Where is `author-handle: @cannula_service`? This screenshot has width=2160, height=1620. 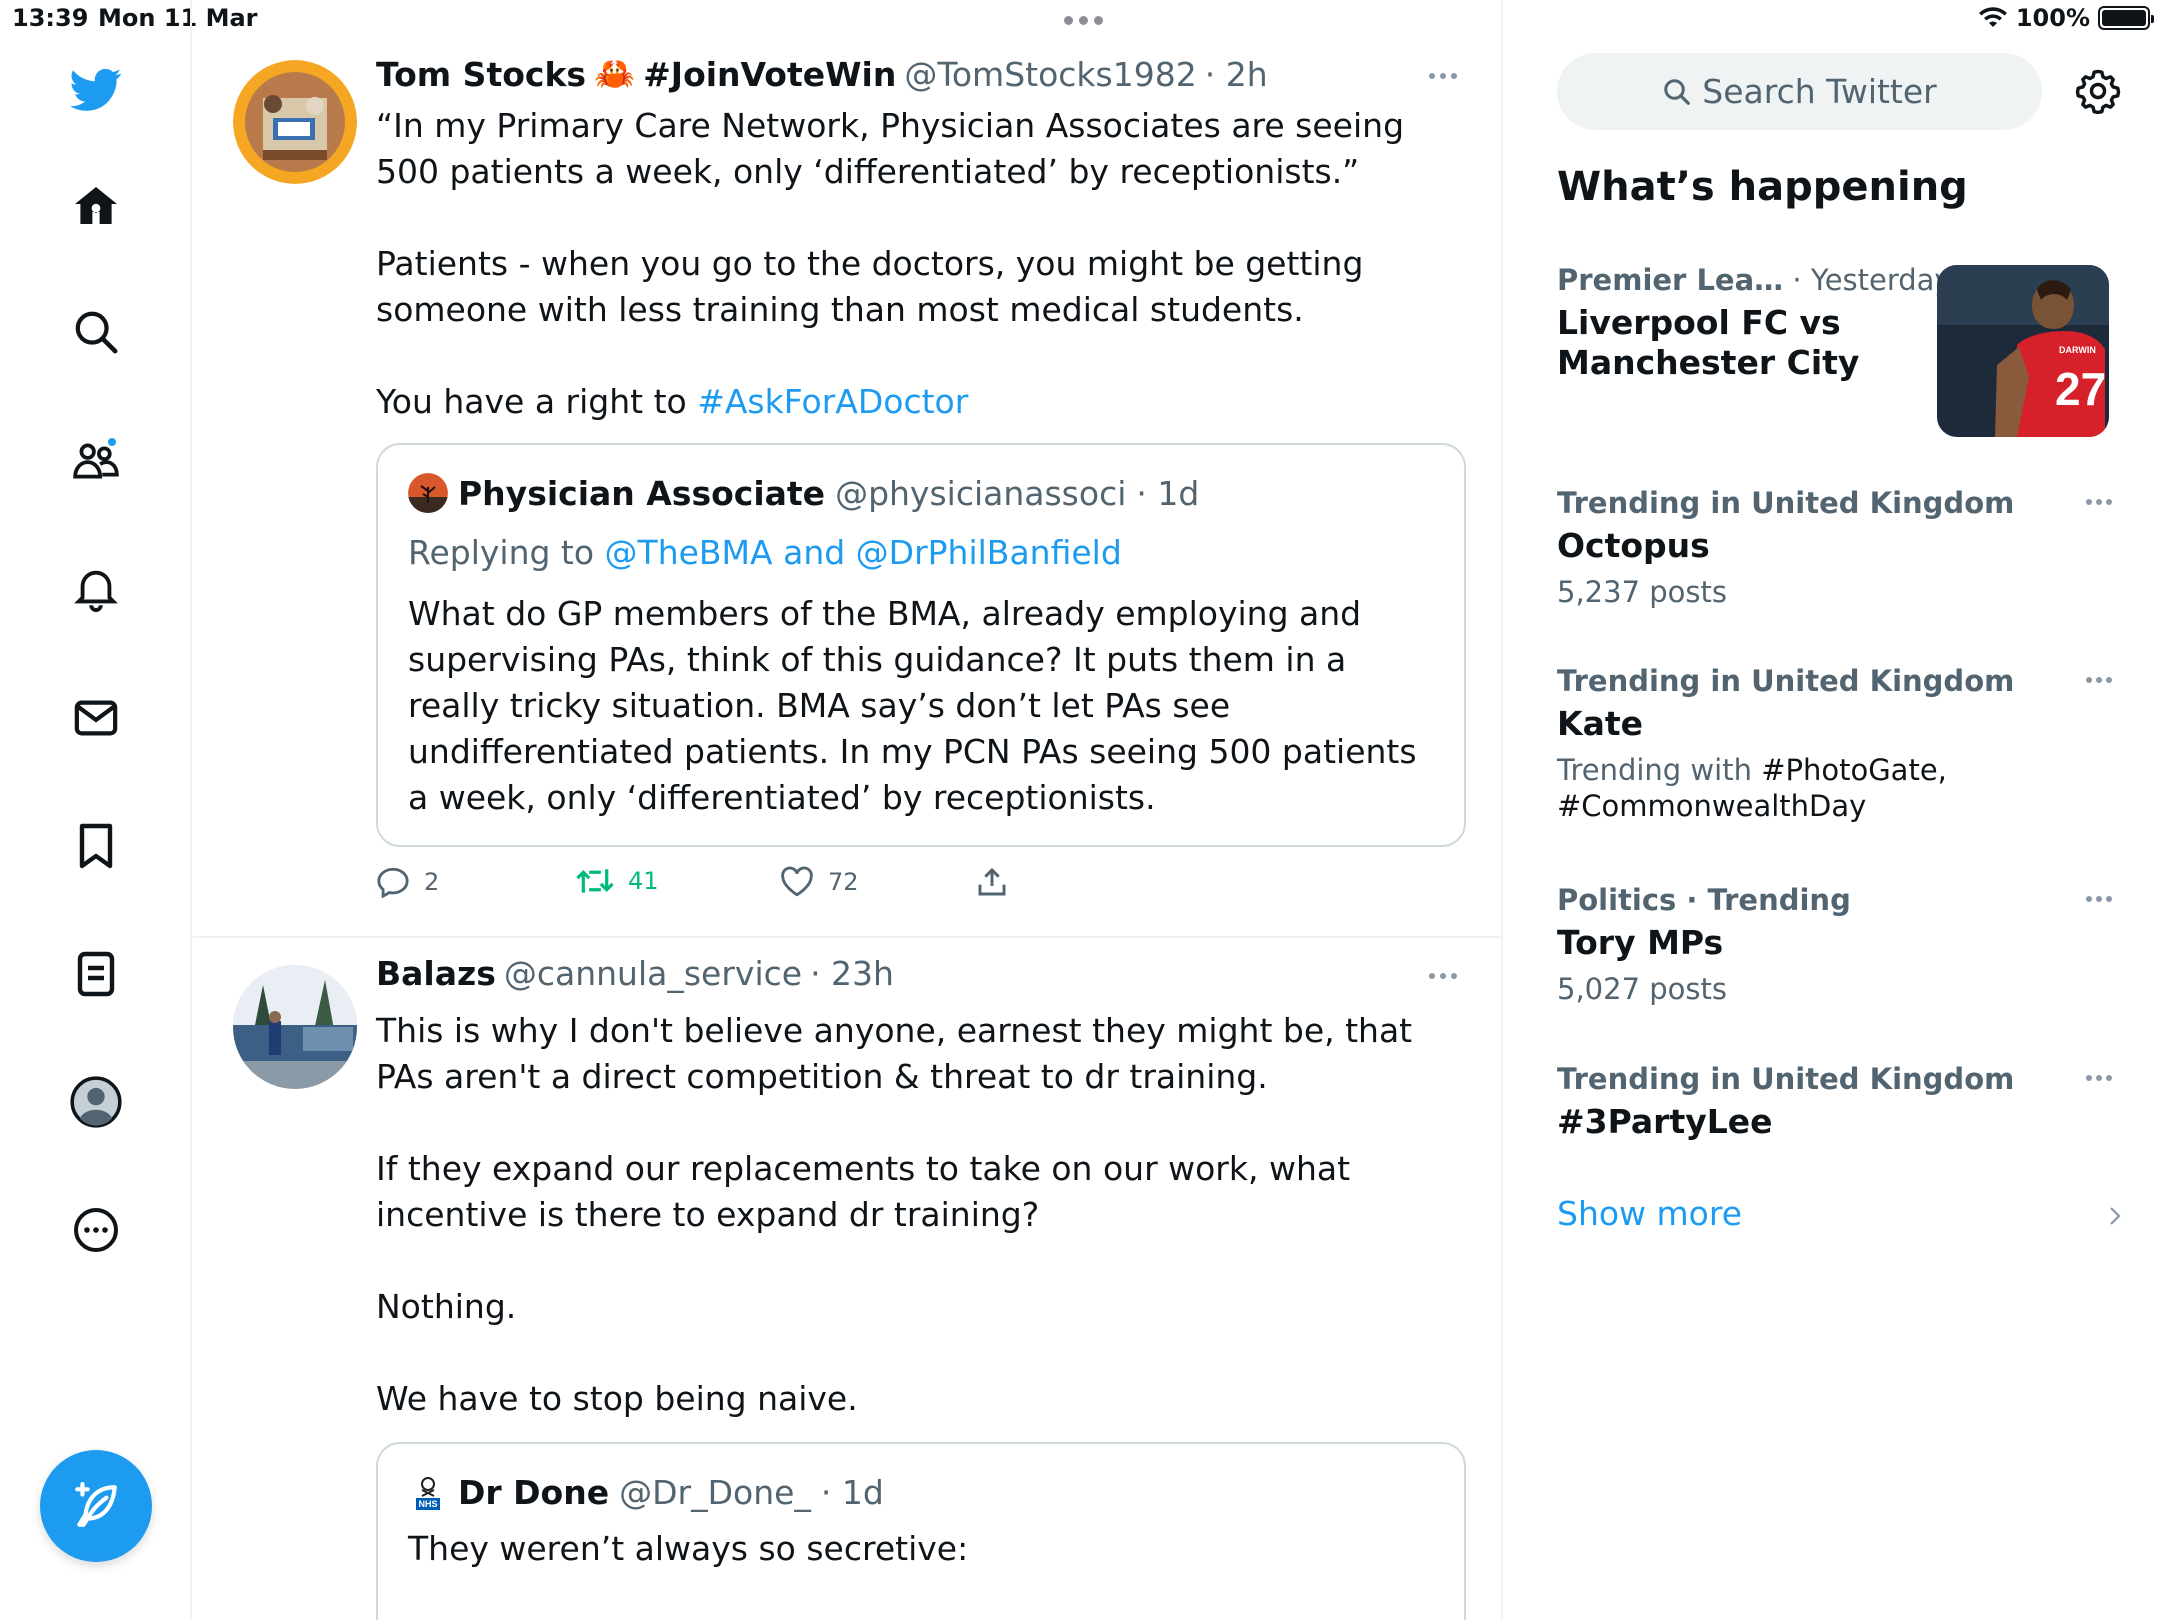 author-handle: @cannula_service is located at coordinates (653, 973).